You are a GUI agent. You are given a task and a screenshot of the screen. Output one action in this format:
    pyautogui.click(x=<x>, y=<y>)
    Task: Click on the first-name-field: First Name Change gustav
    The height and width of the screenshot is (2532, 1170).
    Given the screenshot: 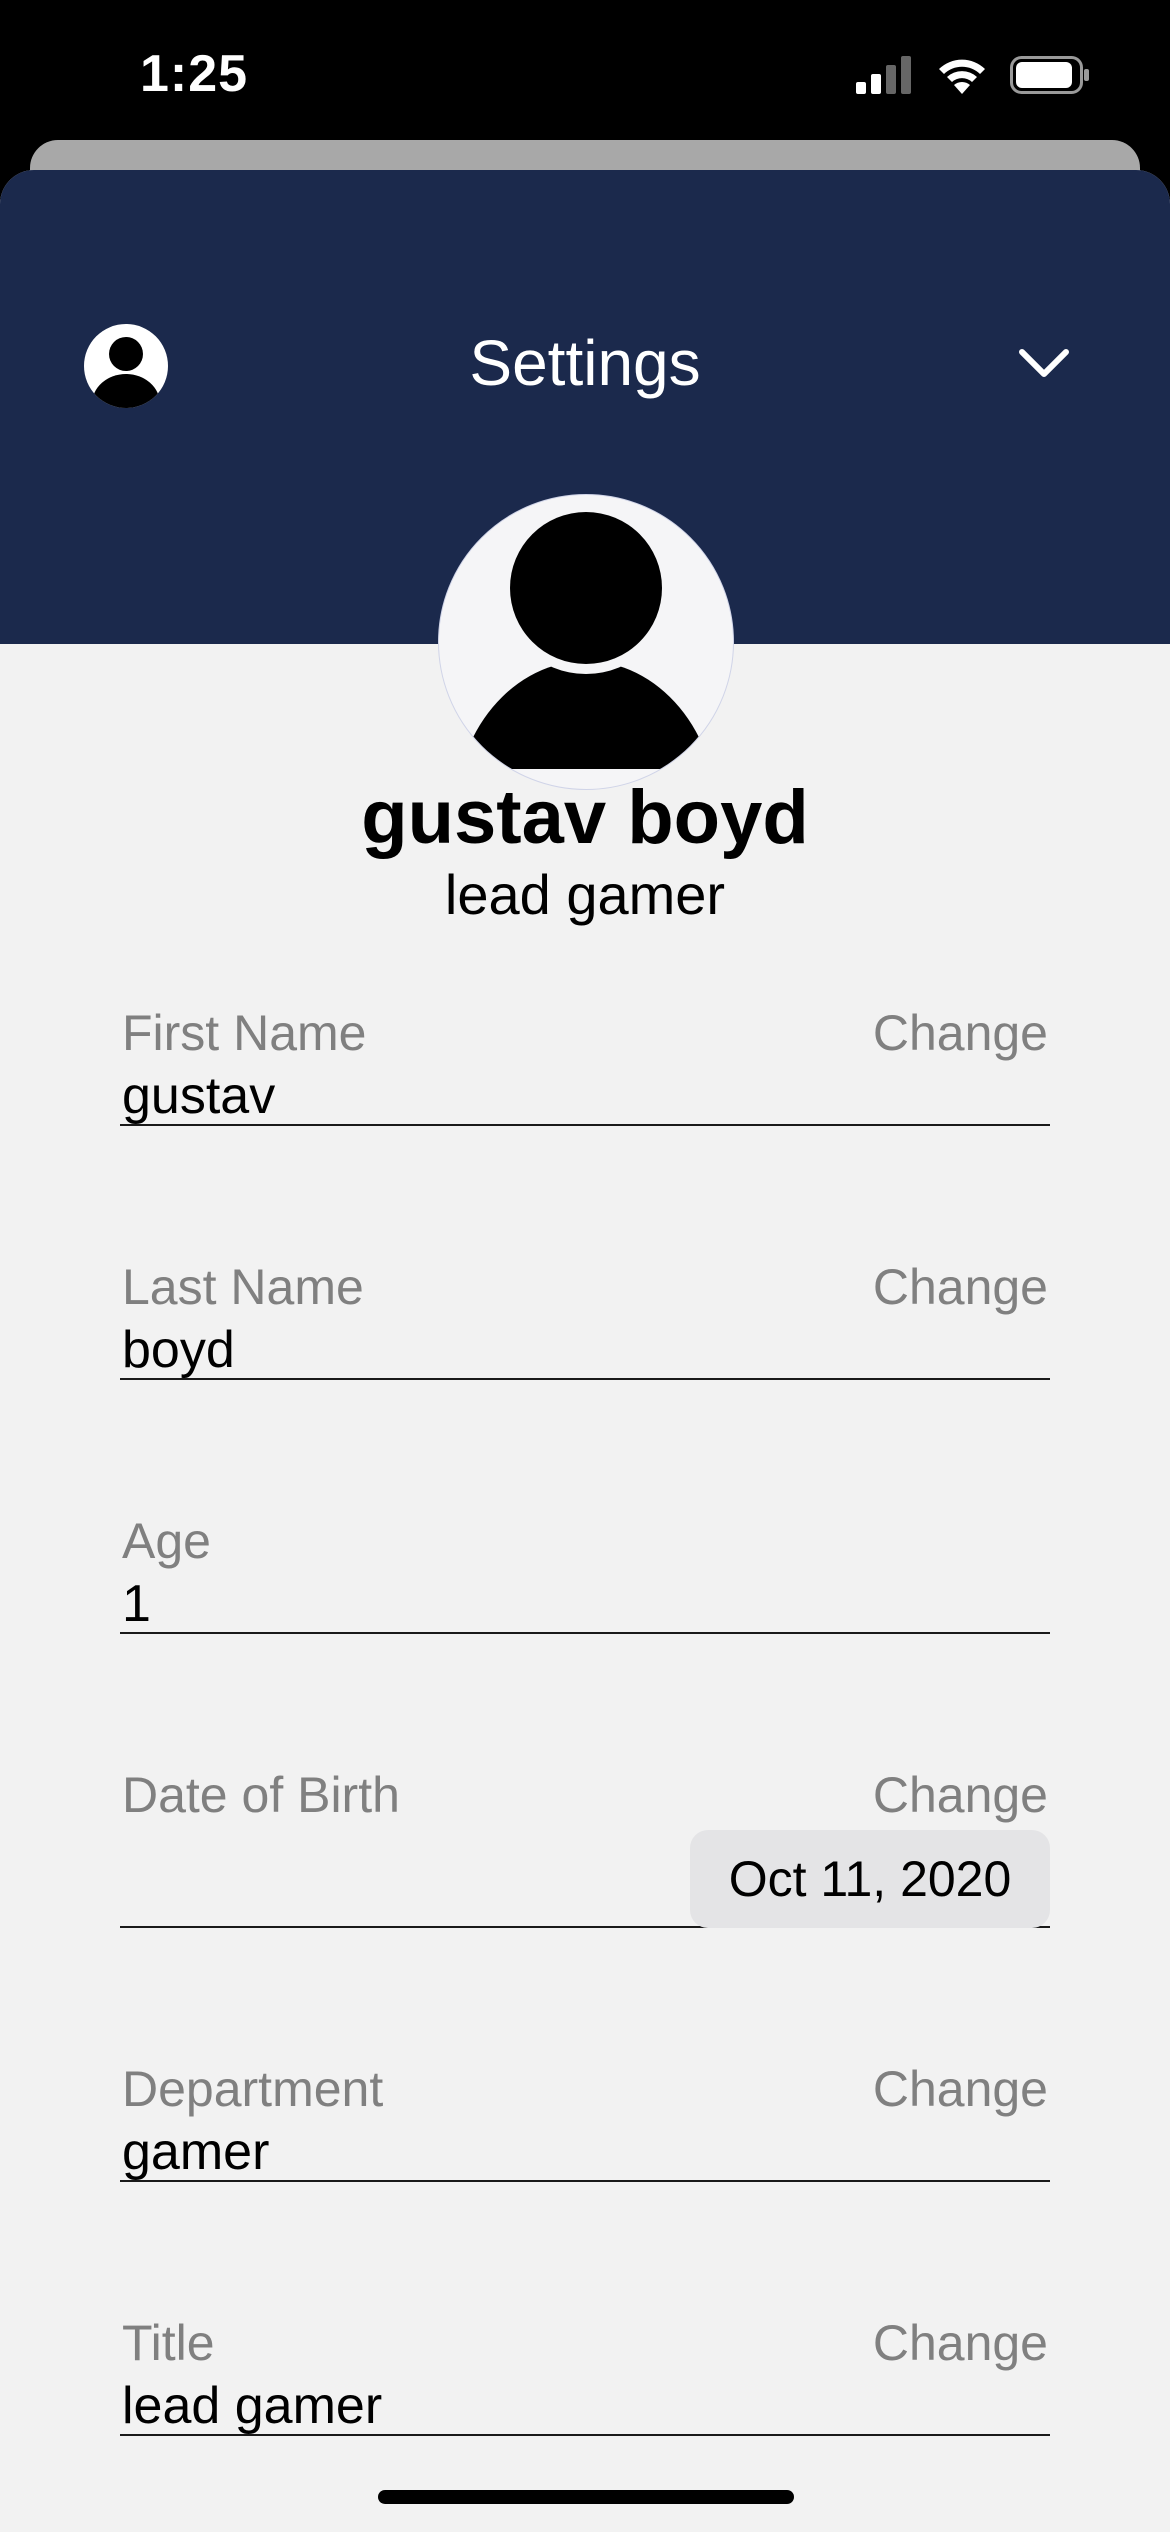 What is the action you would take?
    pyautogui.click(x=585, y=1065)
    